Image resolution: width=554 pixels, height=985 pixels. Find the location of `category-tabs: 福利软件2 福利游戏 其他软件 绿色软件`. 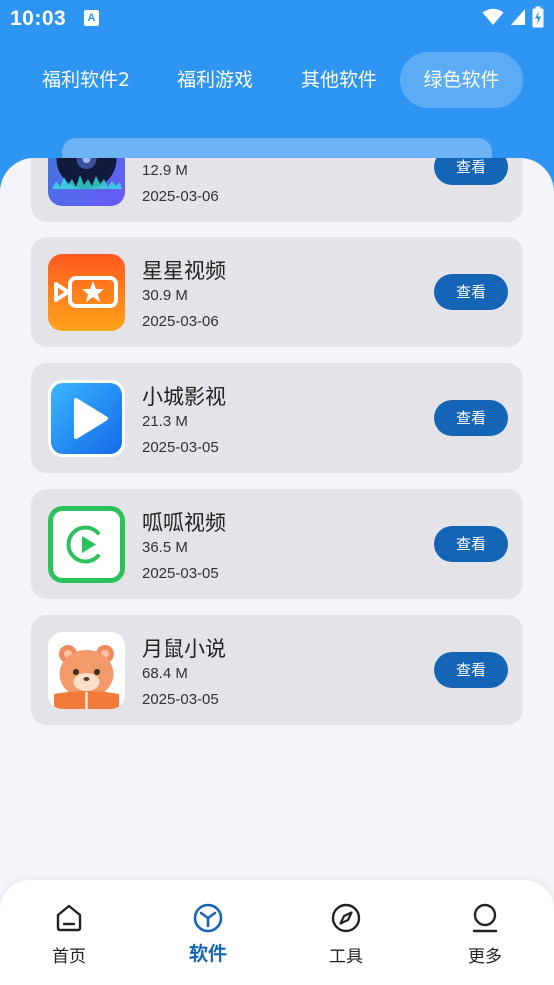

category-tabs: 福利软件2 福利游戏 其他软件 绿色软件 is located at coordinates (277, 80).